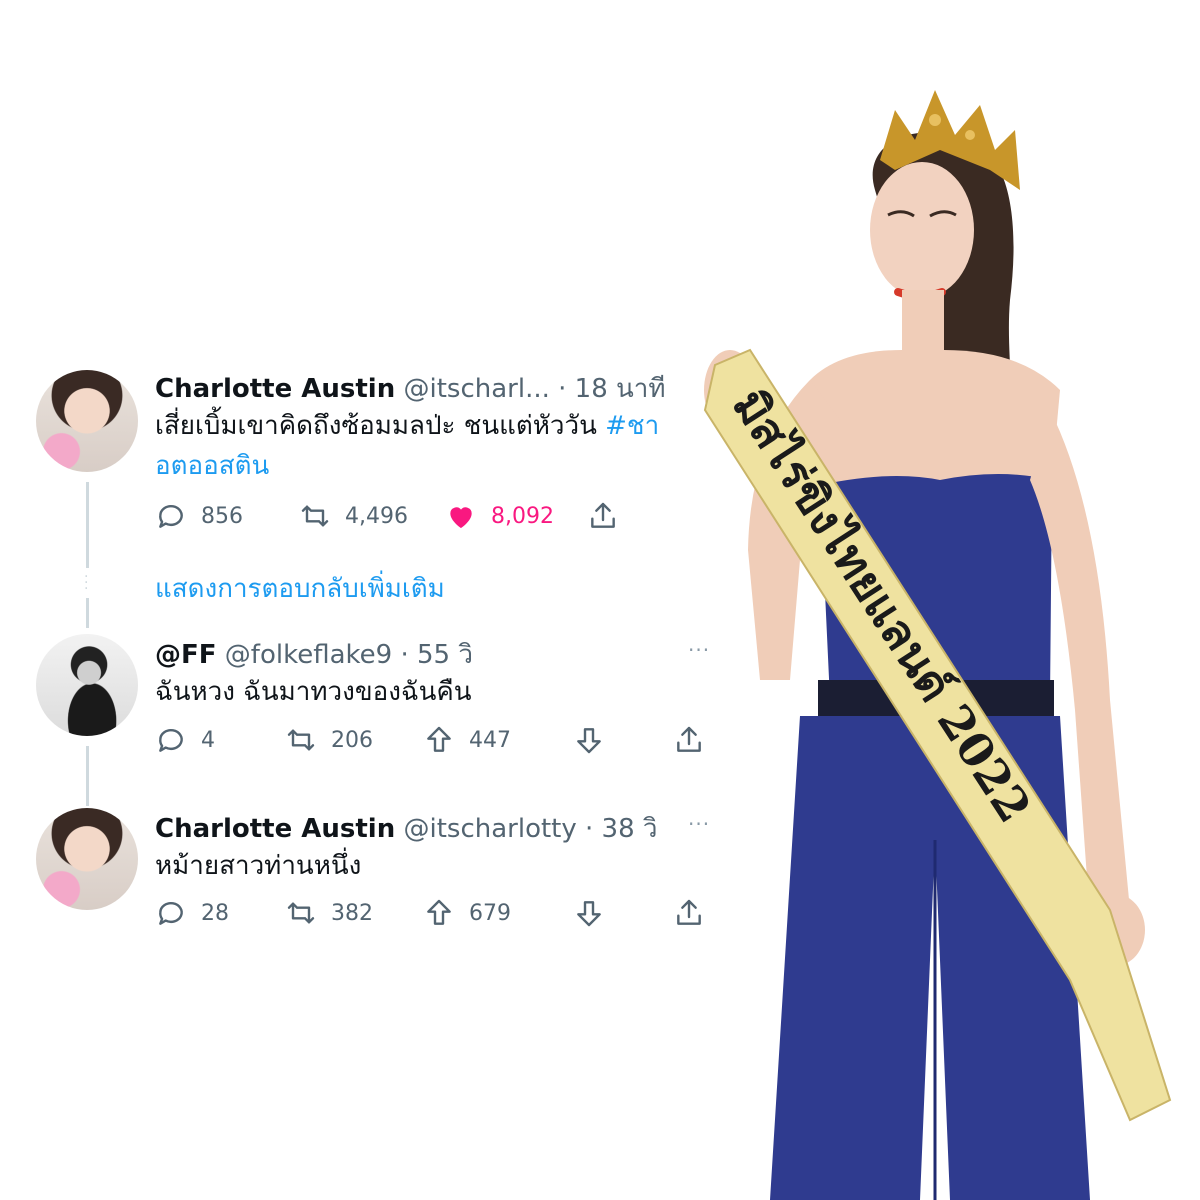  What do you see at coordinates (215, 913) in the screenshot?
I see `reply-count: 28` at bounding box center [215, 913].